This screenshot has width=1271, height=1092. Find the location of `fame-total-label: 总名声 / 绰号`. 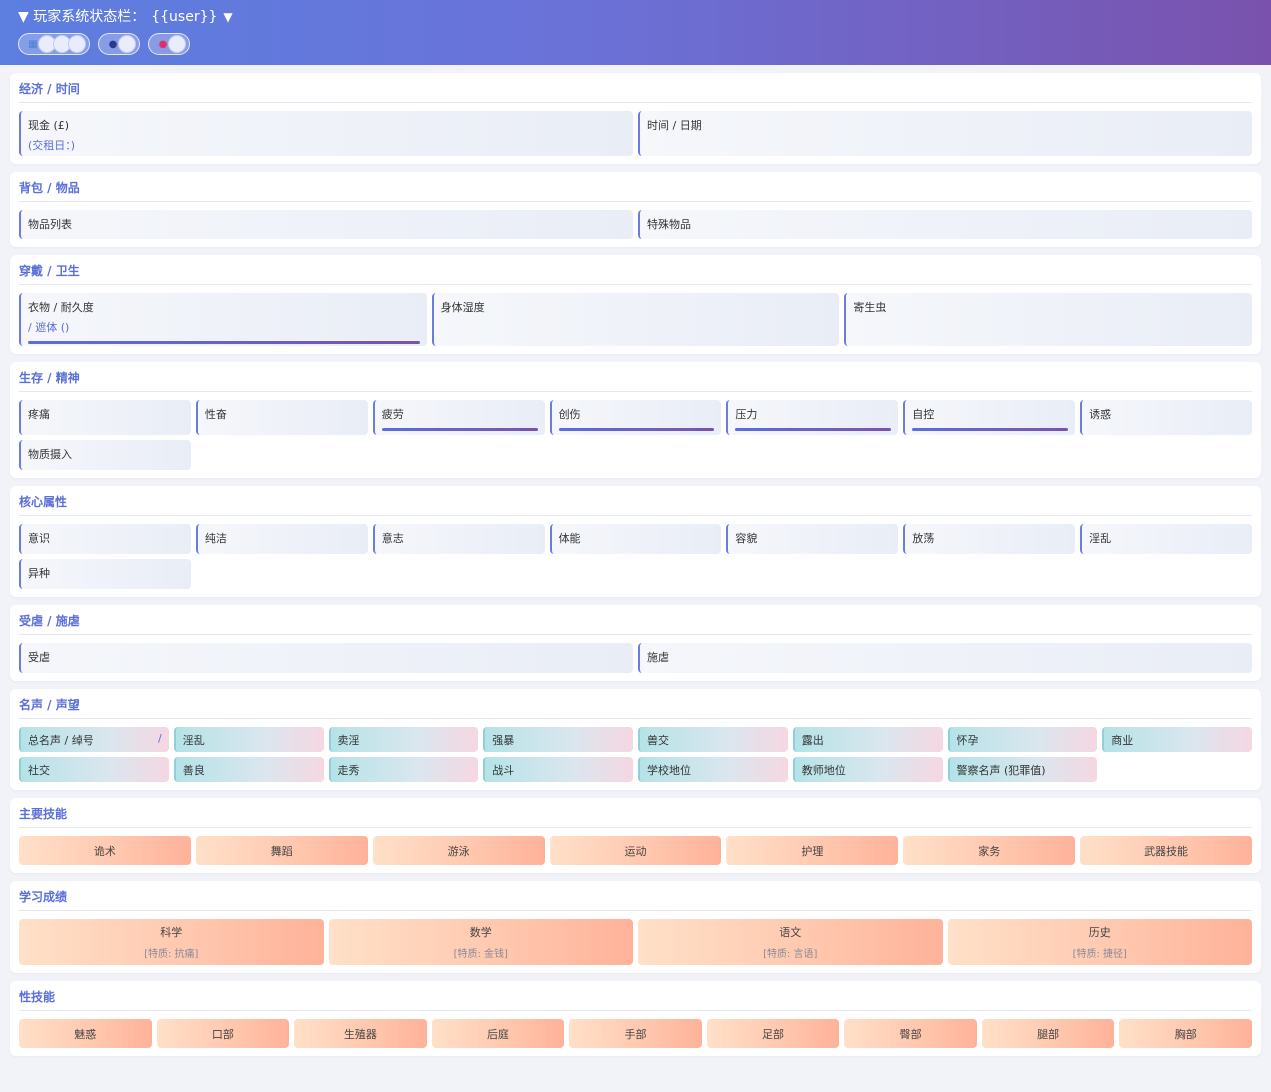

fame-total-label: 总名声 / 绰号 is located at coordinates (61, 740).